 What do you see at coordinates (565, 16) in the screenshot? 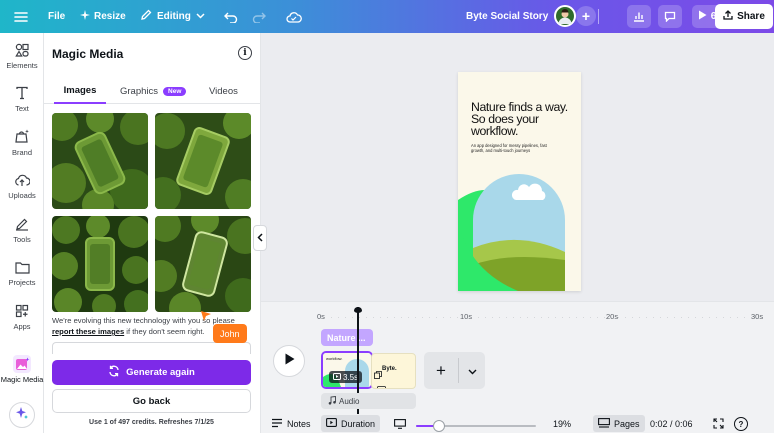
I see `avatar` at bounding box center [565, 16].